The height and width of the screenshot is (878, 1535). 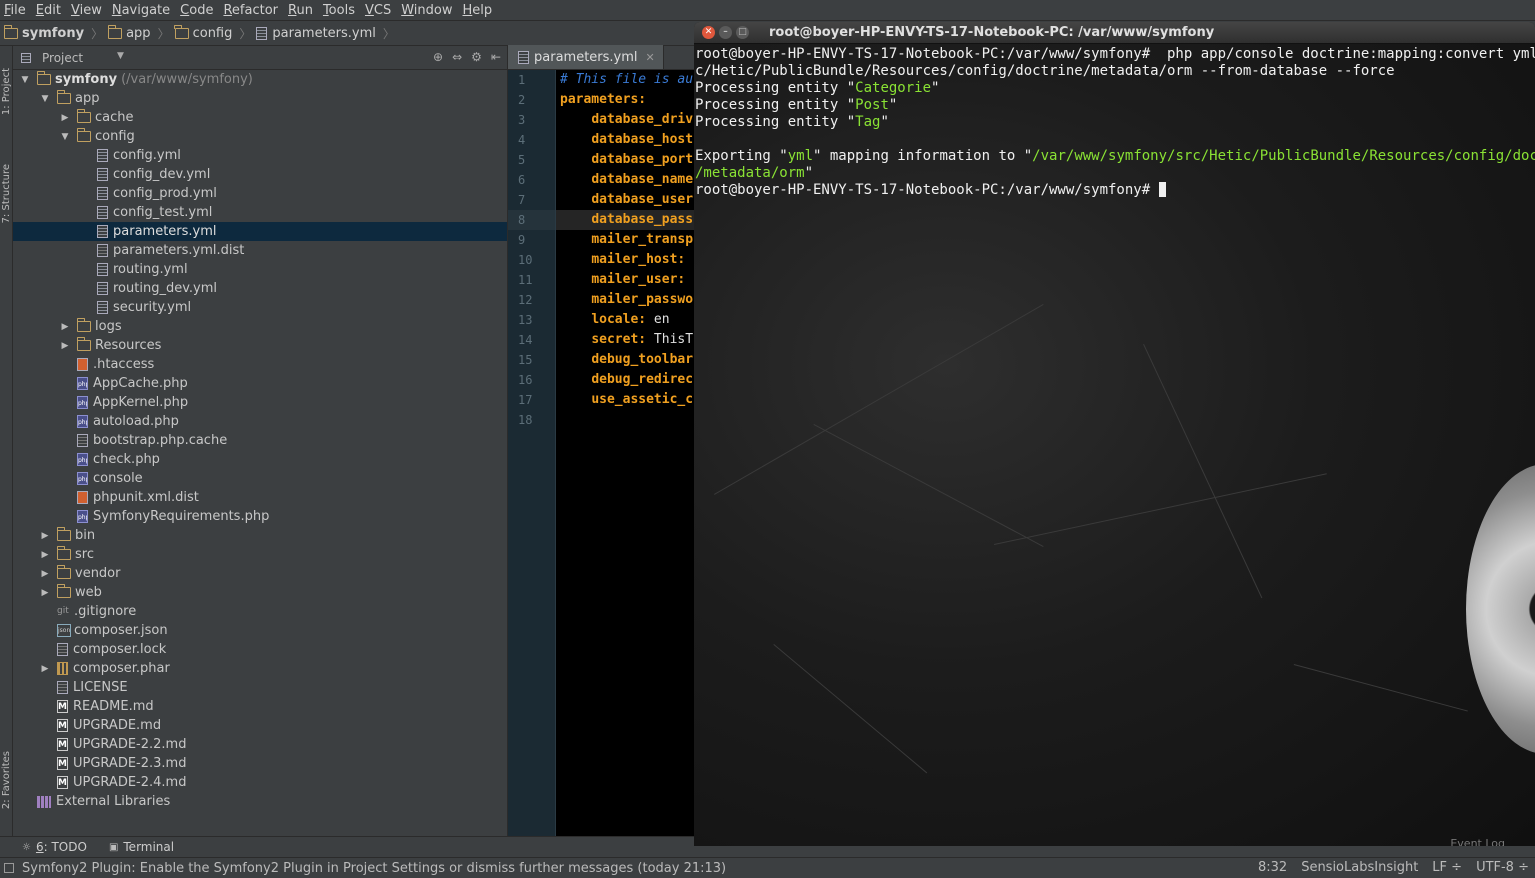 What do you see at coordinates (260, 687) in the screenshot?
I see `tree-row: LICENSE` at bounding box center [260, 687].